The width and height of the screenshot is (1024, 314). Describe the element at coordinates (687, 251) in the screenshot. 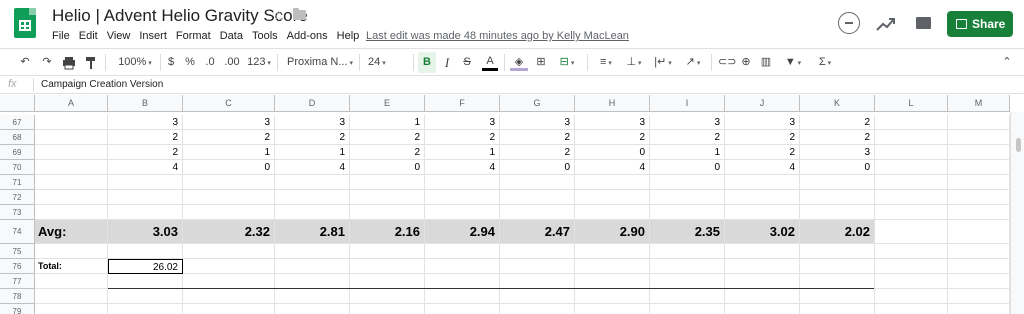

I see `cell-i75` at that location.